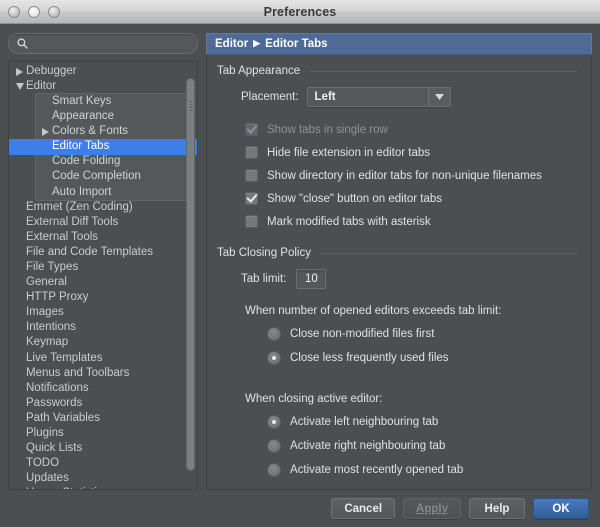 The image size is (600, 527). Describe the element at coordinates (327, 129) in the screenshot. I see `checkbox-label: Show tabs in single row` at that location.